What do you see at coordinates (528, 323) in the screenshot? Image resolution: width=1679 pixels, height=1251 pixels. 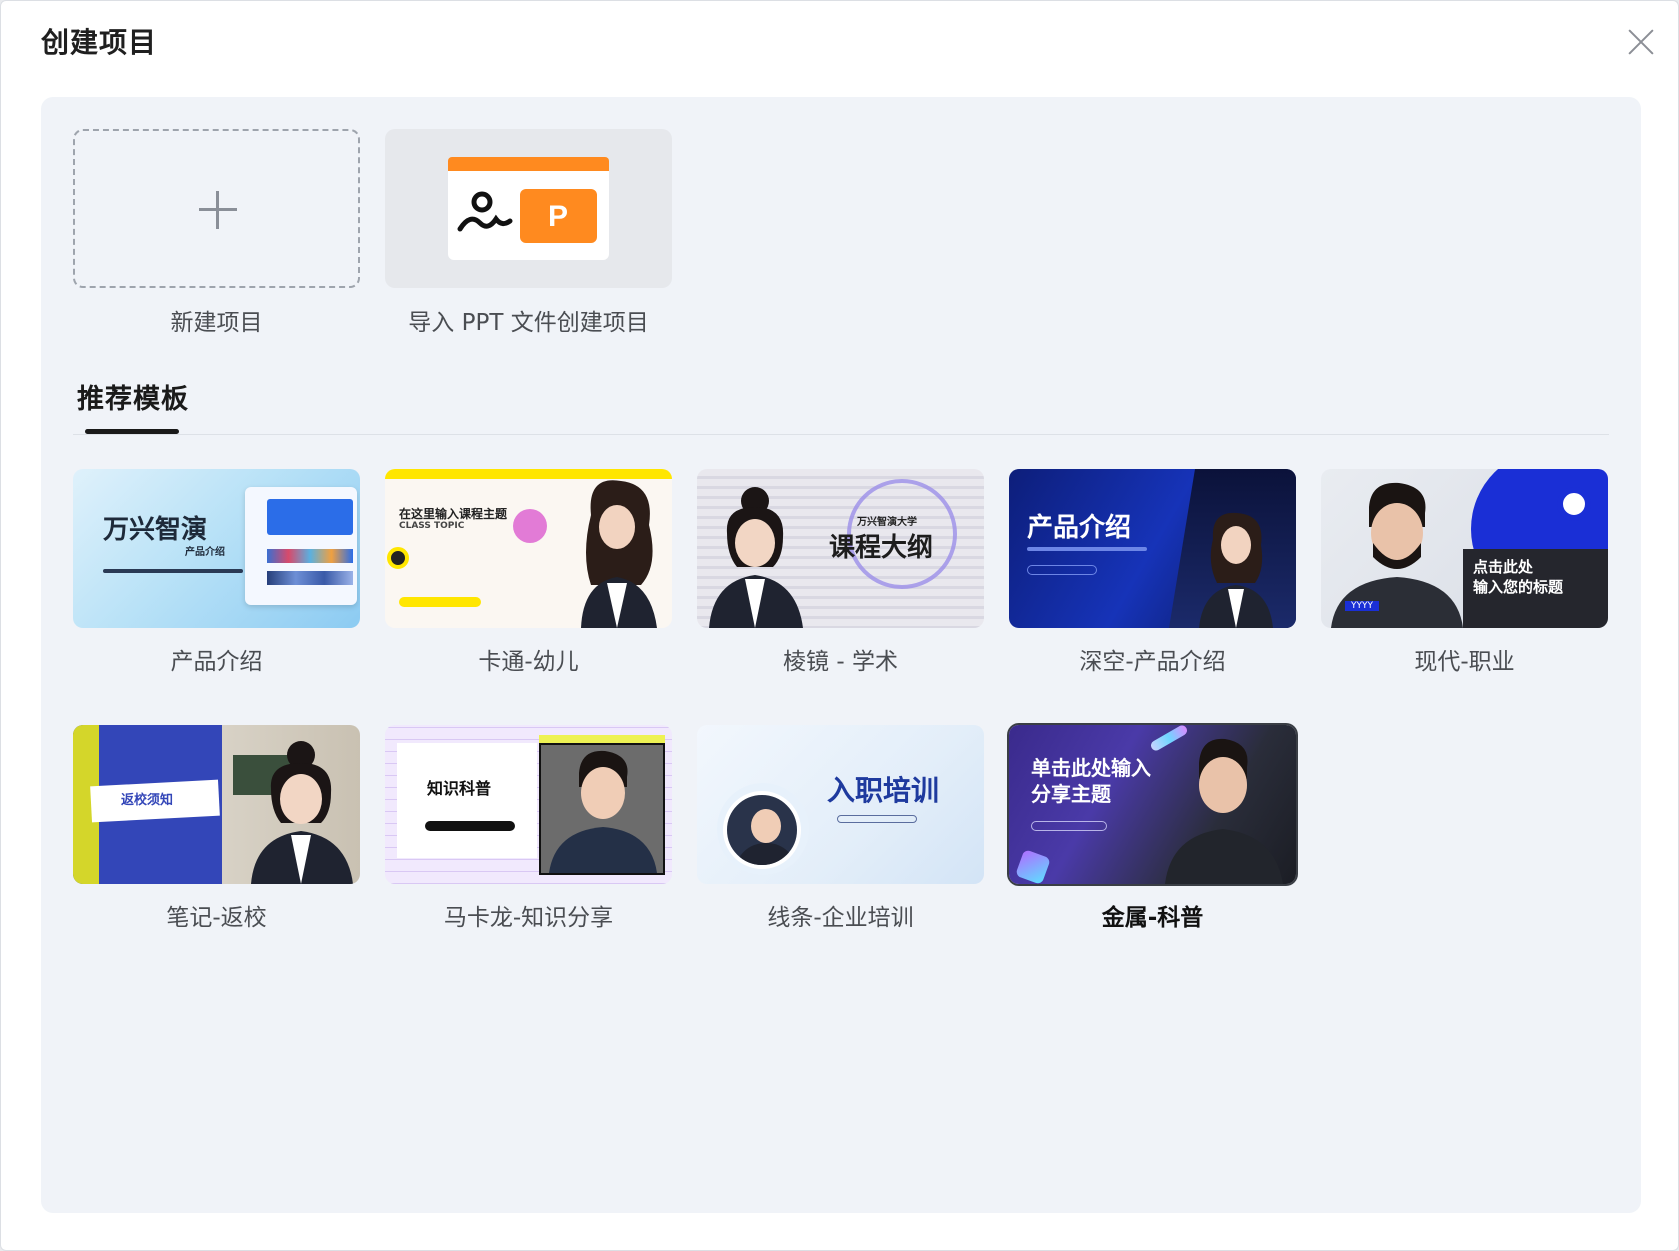 I see `import-ppt-label: 导入 PPT 文件创建项目` at bounding box center [528, 323].